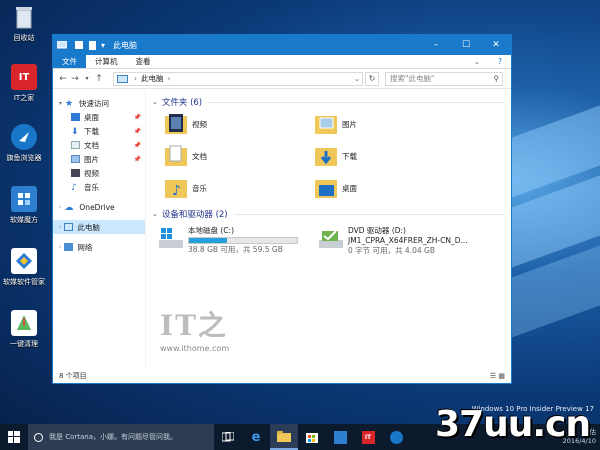 Image resolution: width=600 pixels, height=450 pixels. What do you see at coordinates (99, 247) in the screenshot?
I see `sidebar-item-network: › 网络` at bounding box center [99, 247].